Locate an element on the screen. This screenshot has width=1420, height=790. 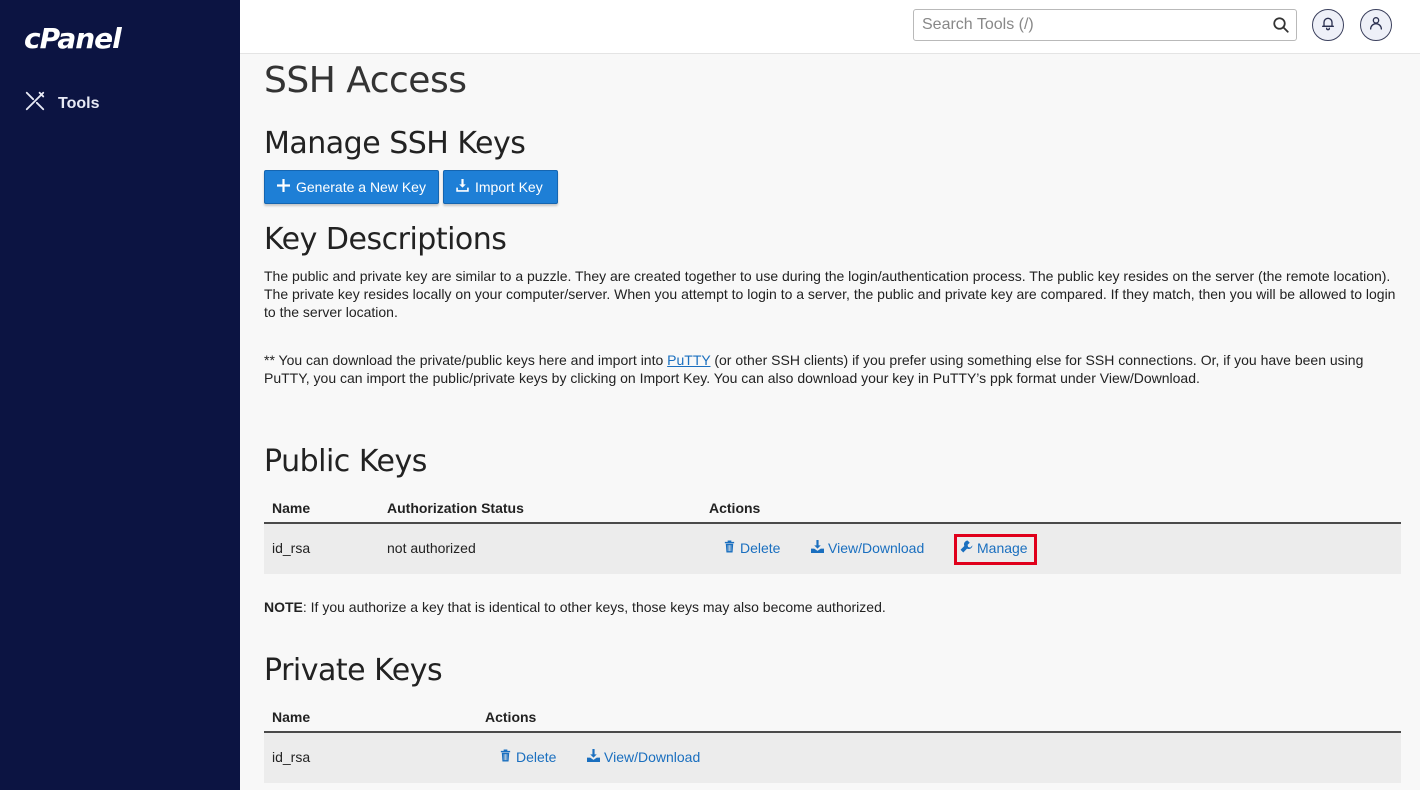
generate-key-label: Generate a New Key is located at coordinates (361, 187).